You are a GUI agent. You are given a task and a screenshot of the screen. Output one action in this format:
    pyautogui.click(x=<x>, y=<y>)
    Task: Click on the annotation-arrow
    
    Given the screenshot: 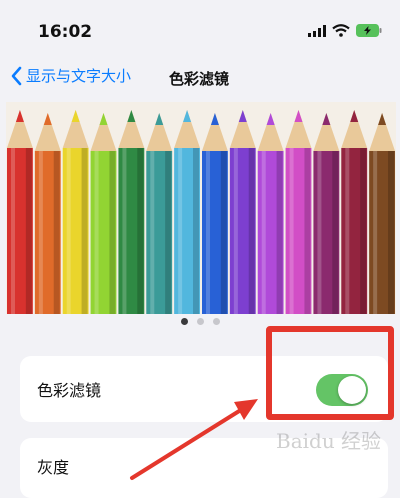 What is the action you would take?
    pyautogui.click(x=194, y=439)
    